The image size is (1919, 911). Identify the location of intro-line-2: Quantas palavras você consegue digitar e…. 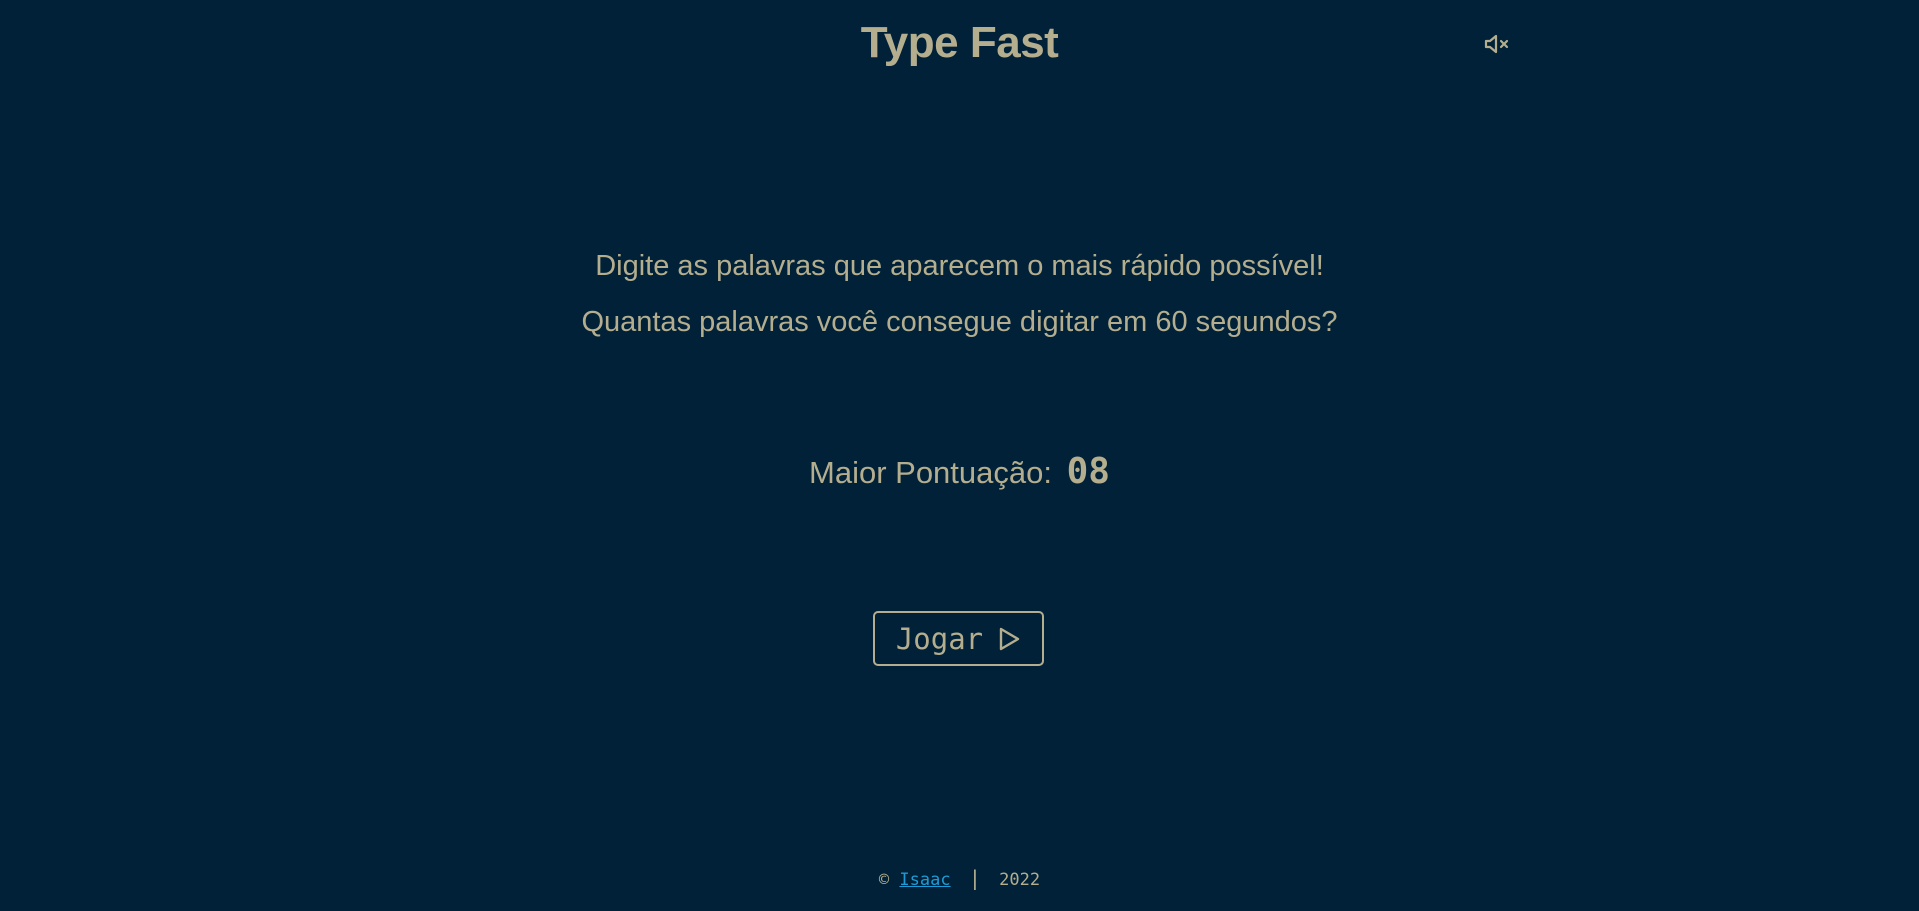
(959, 322).